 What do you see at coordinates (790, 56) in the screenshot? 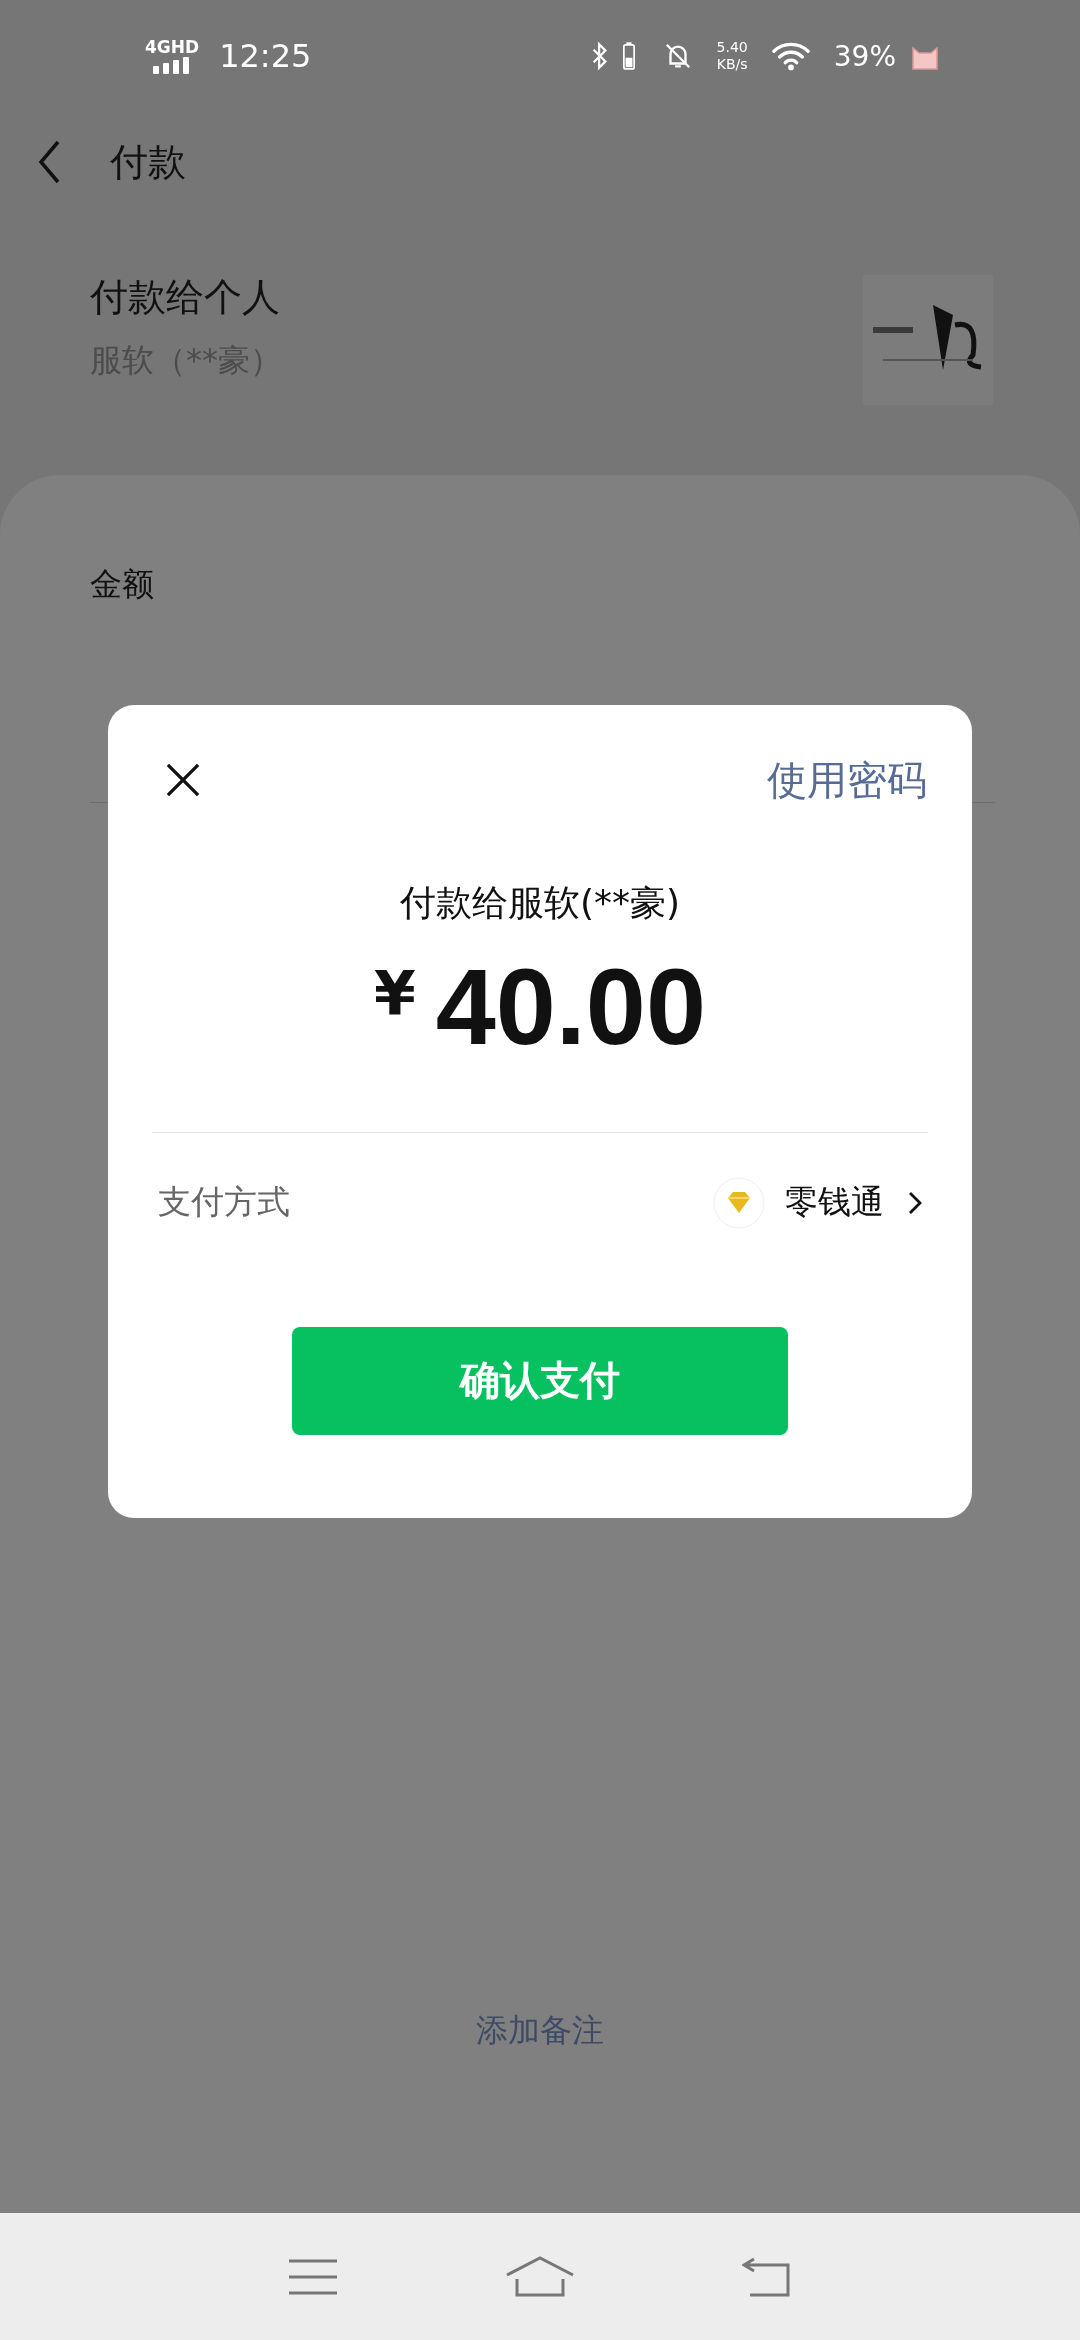
I see `wifi-icon` at bounding box center [790, 56].